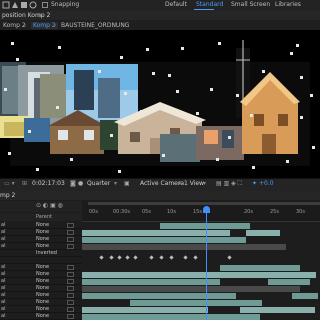 This screenshot has height=320, width=320. I want to click on exposure-value: +0.0, so click(266, 183).